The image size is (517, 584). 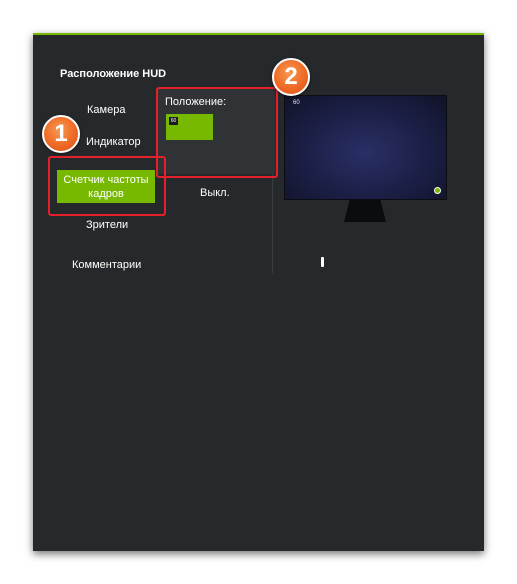 I want to click on highlight-fps-counter, so click(x=107, y=186).